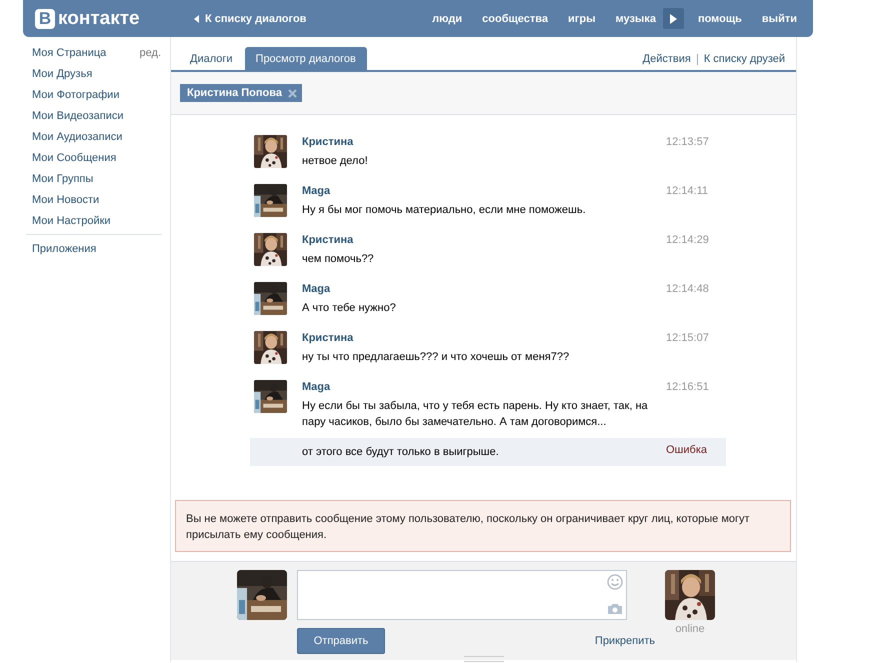 The width and height of the screenshot is (877, 663). Describe the element at coordinates (349, 308) in the screenshot. I see `message-text: А что тебе нужно?` at that location.